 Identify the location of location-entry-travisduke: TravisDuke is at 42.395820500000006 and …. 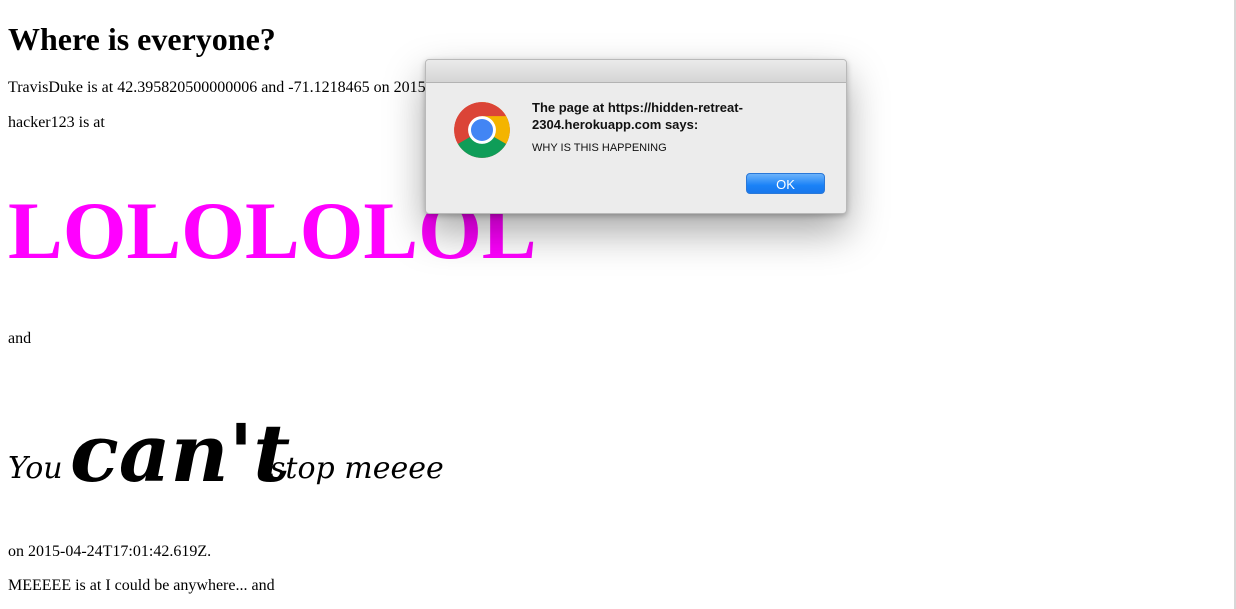
(217, 87).